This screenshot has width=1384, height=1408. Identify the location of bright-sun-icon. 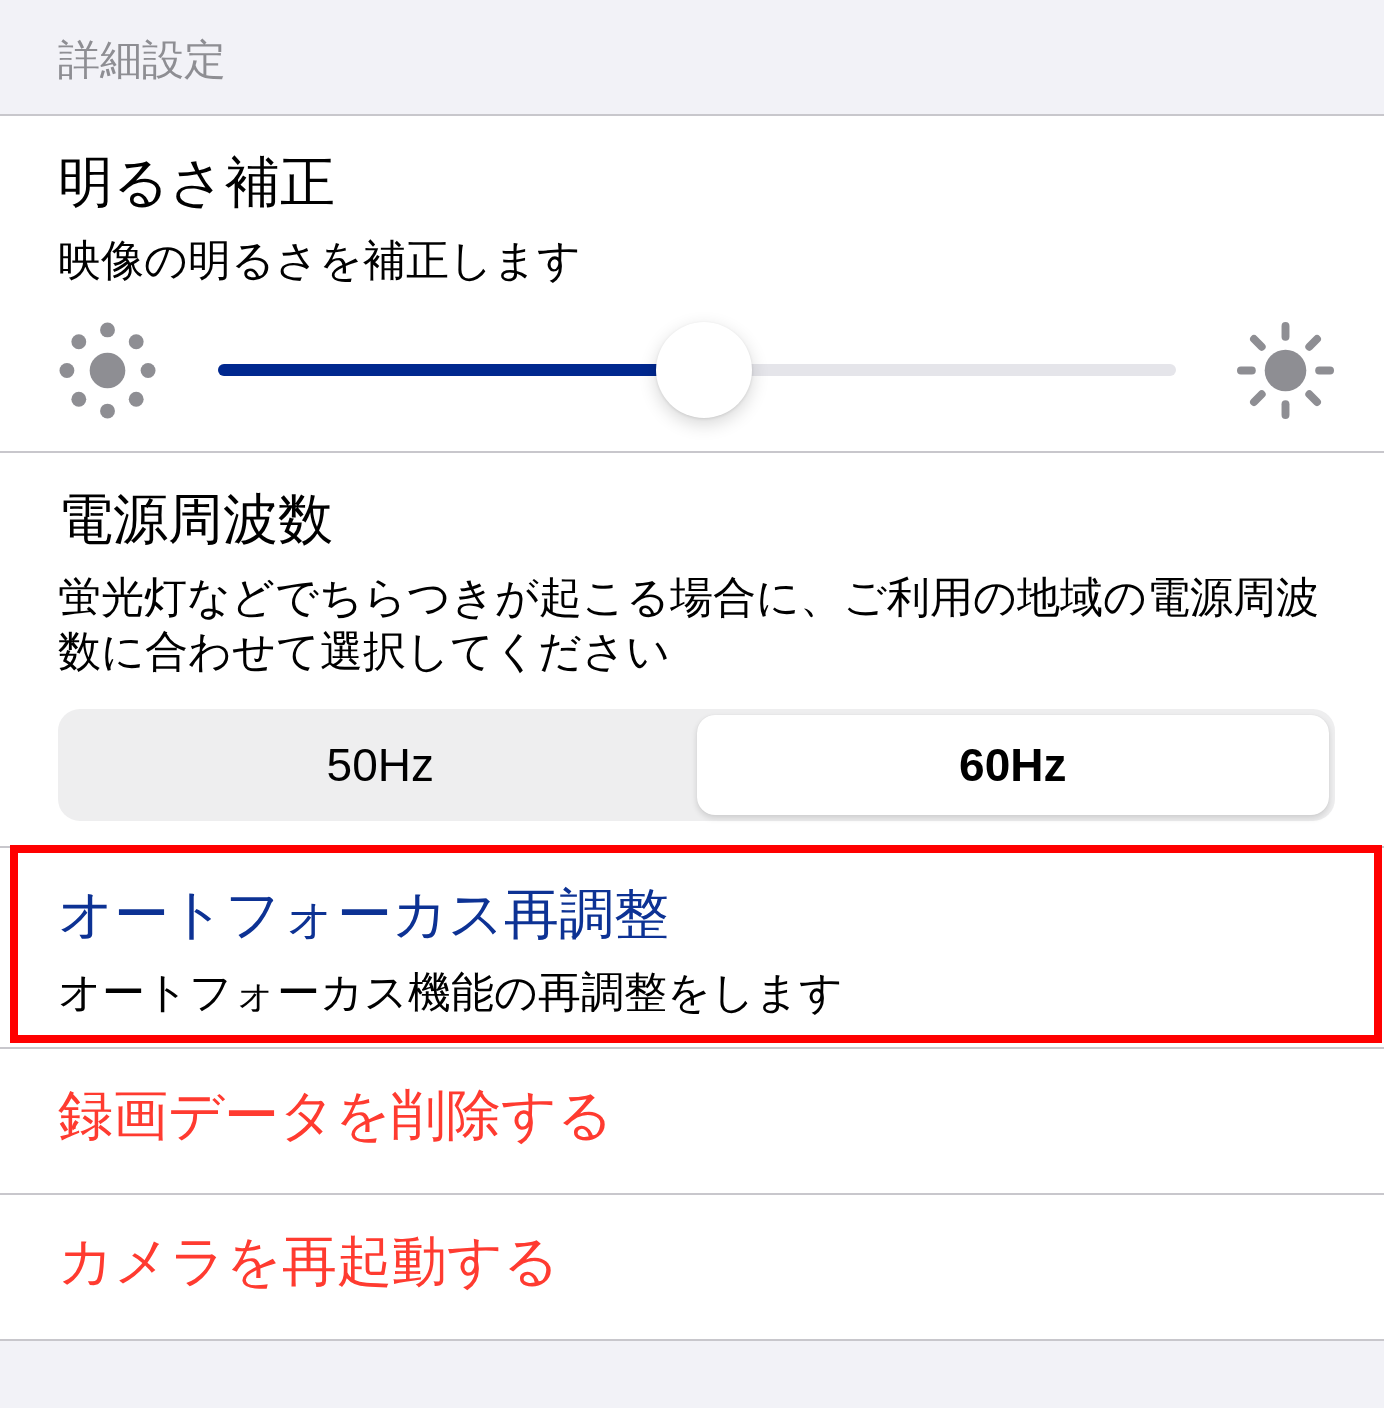
(1285, 370).